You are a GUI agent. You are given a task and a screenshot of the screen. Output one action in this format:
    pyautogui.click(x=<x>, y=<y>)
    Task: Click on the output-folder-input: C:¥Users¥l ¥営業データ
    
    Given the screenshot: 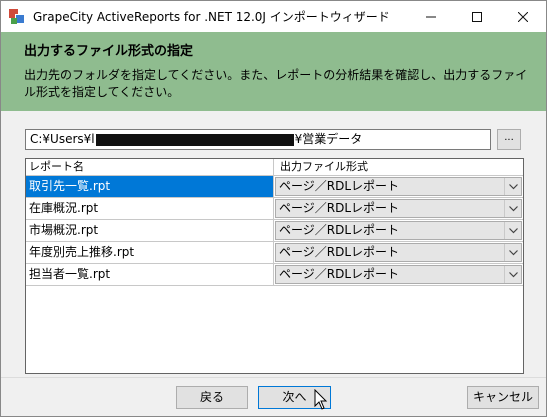 What is the action you would take?
    pyautogui.click(x=258, y=139)
    